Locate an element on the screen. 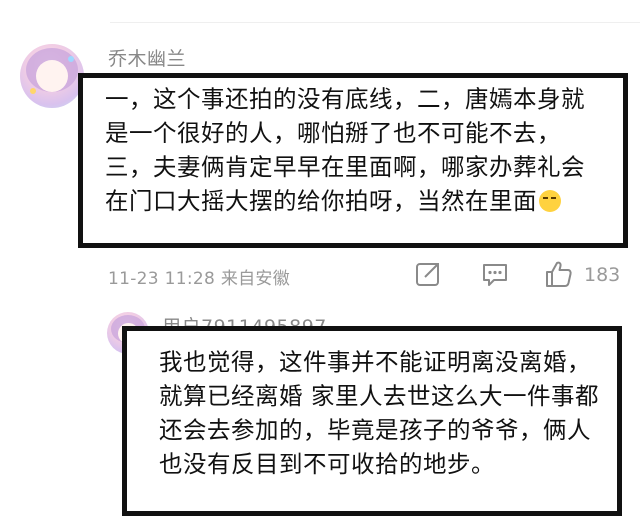  timestamp: 11-23 11:28 is located at coordinates (162, 279).